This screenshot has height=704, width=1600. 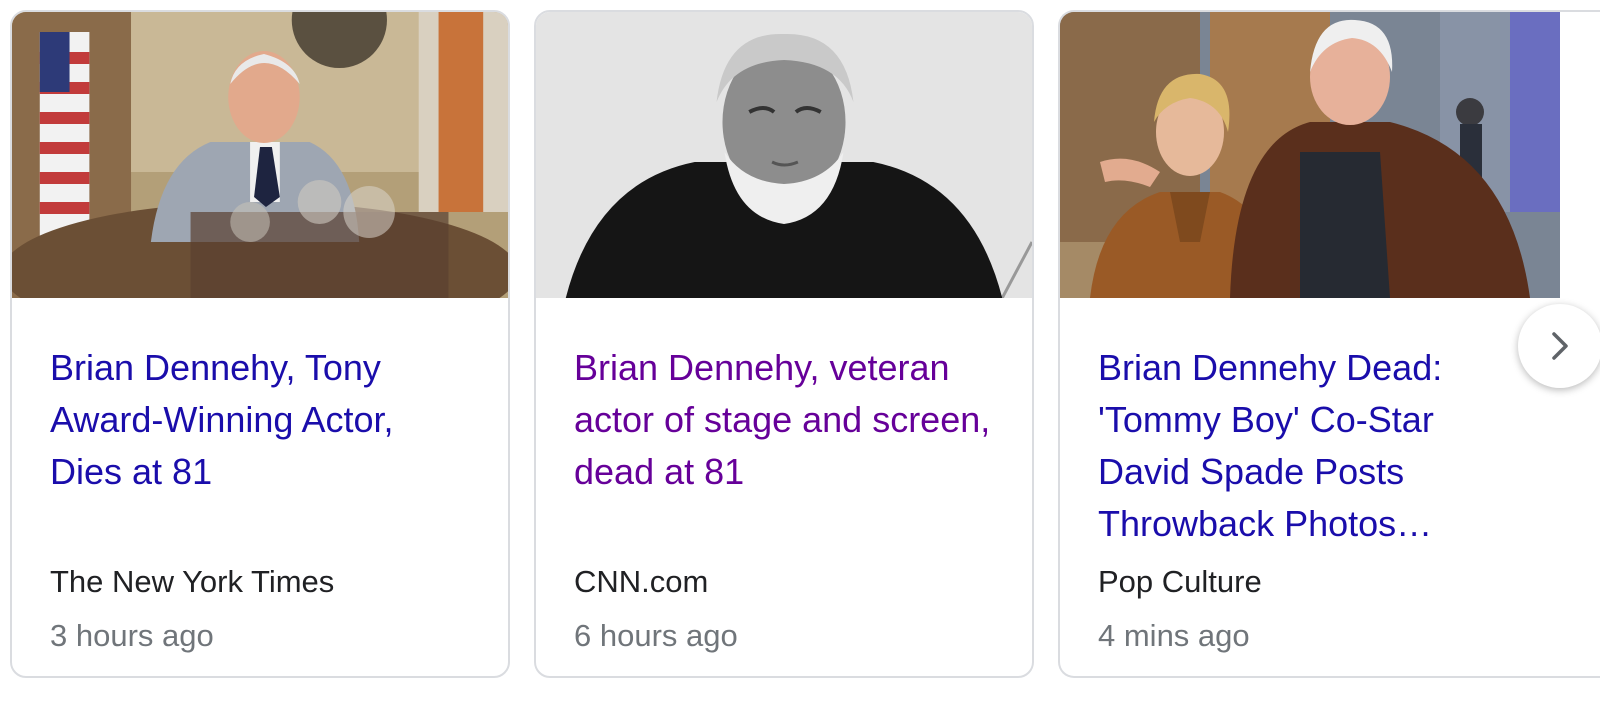 I want to click on carousel-next-button, so click(x=1559, y=346).